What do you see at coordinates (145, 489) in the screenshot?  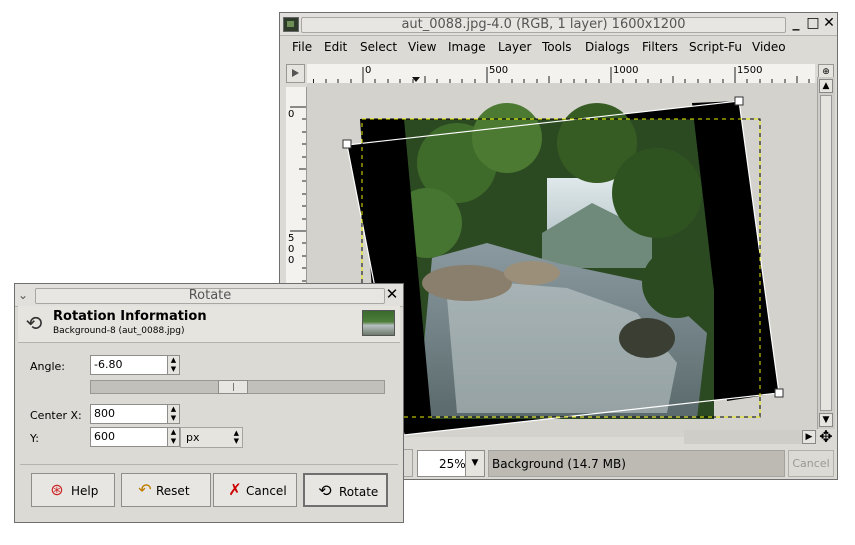 I see `reset-icon: ↶` at bounding box center [145, 489].